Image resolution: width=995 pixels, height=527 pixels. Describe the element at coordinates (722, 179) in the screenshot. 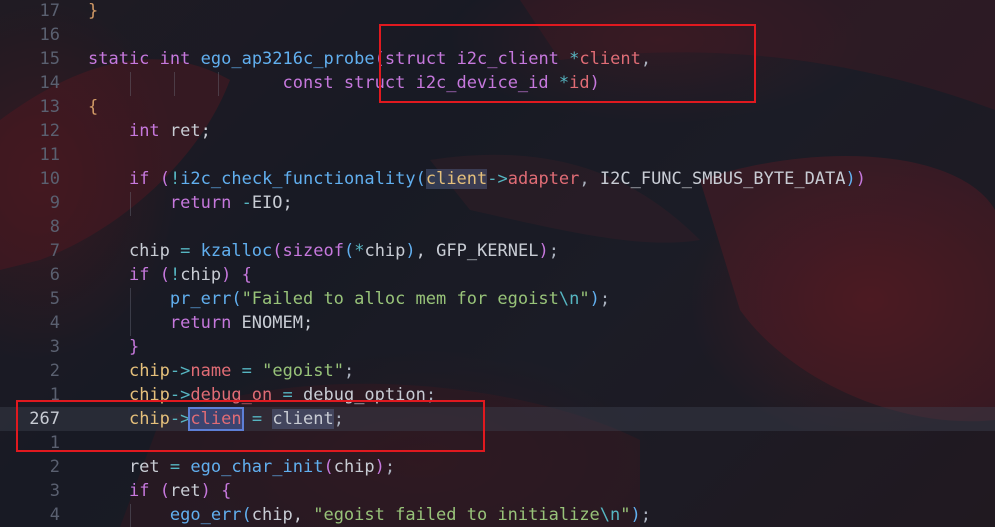

I see `code-token: I2C_FUNC_SMBUS_BYTE_DATA` at that location.